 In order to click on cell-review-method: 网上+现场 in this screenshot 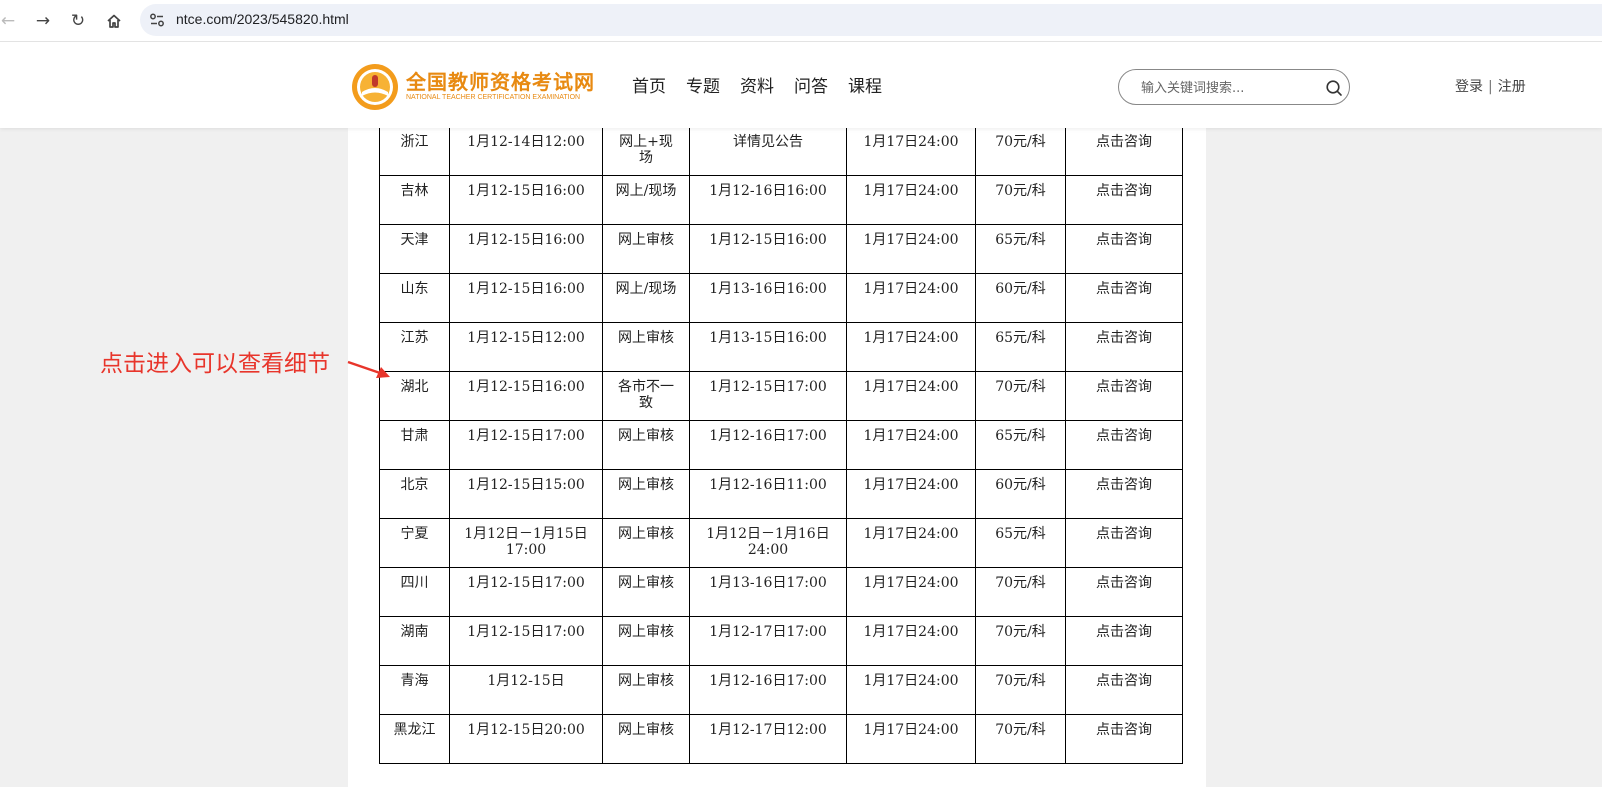, I will do `click(646, 151)`.